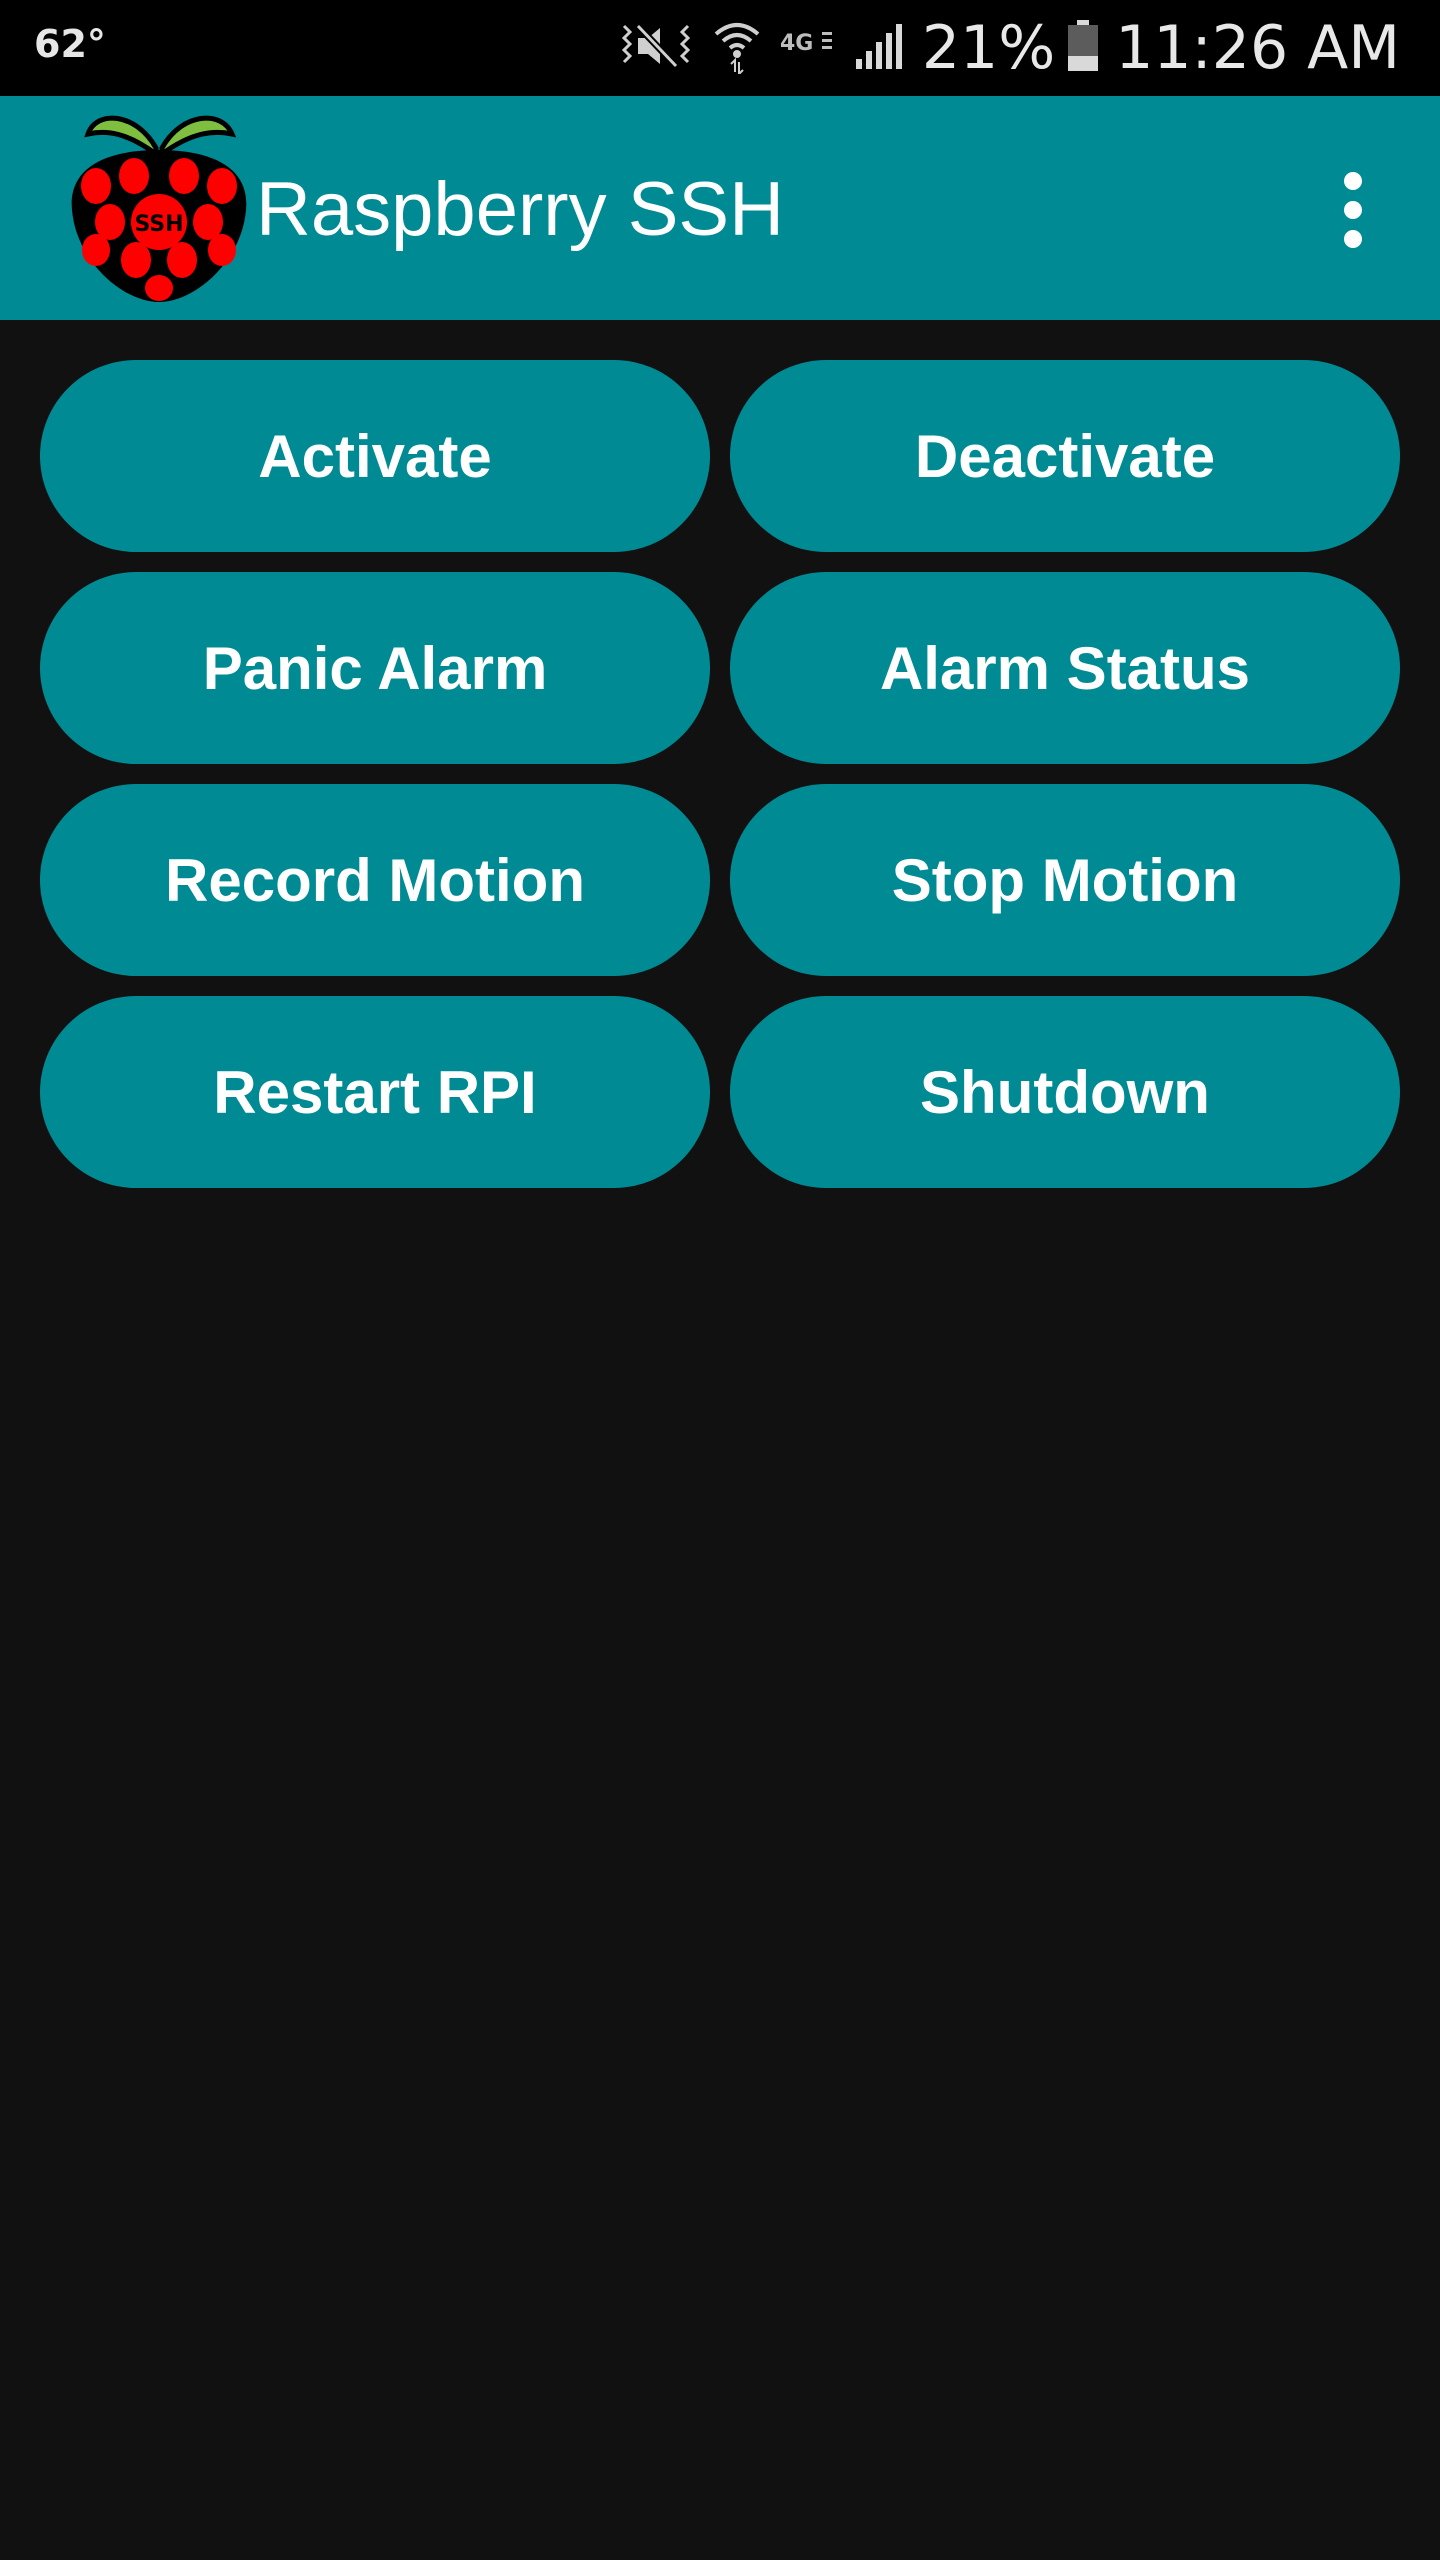  I want to click on app-title: Raspberry SSH, so click(520, 209).